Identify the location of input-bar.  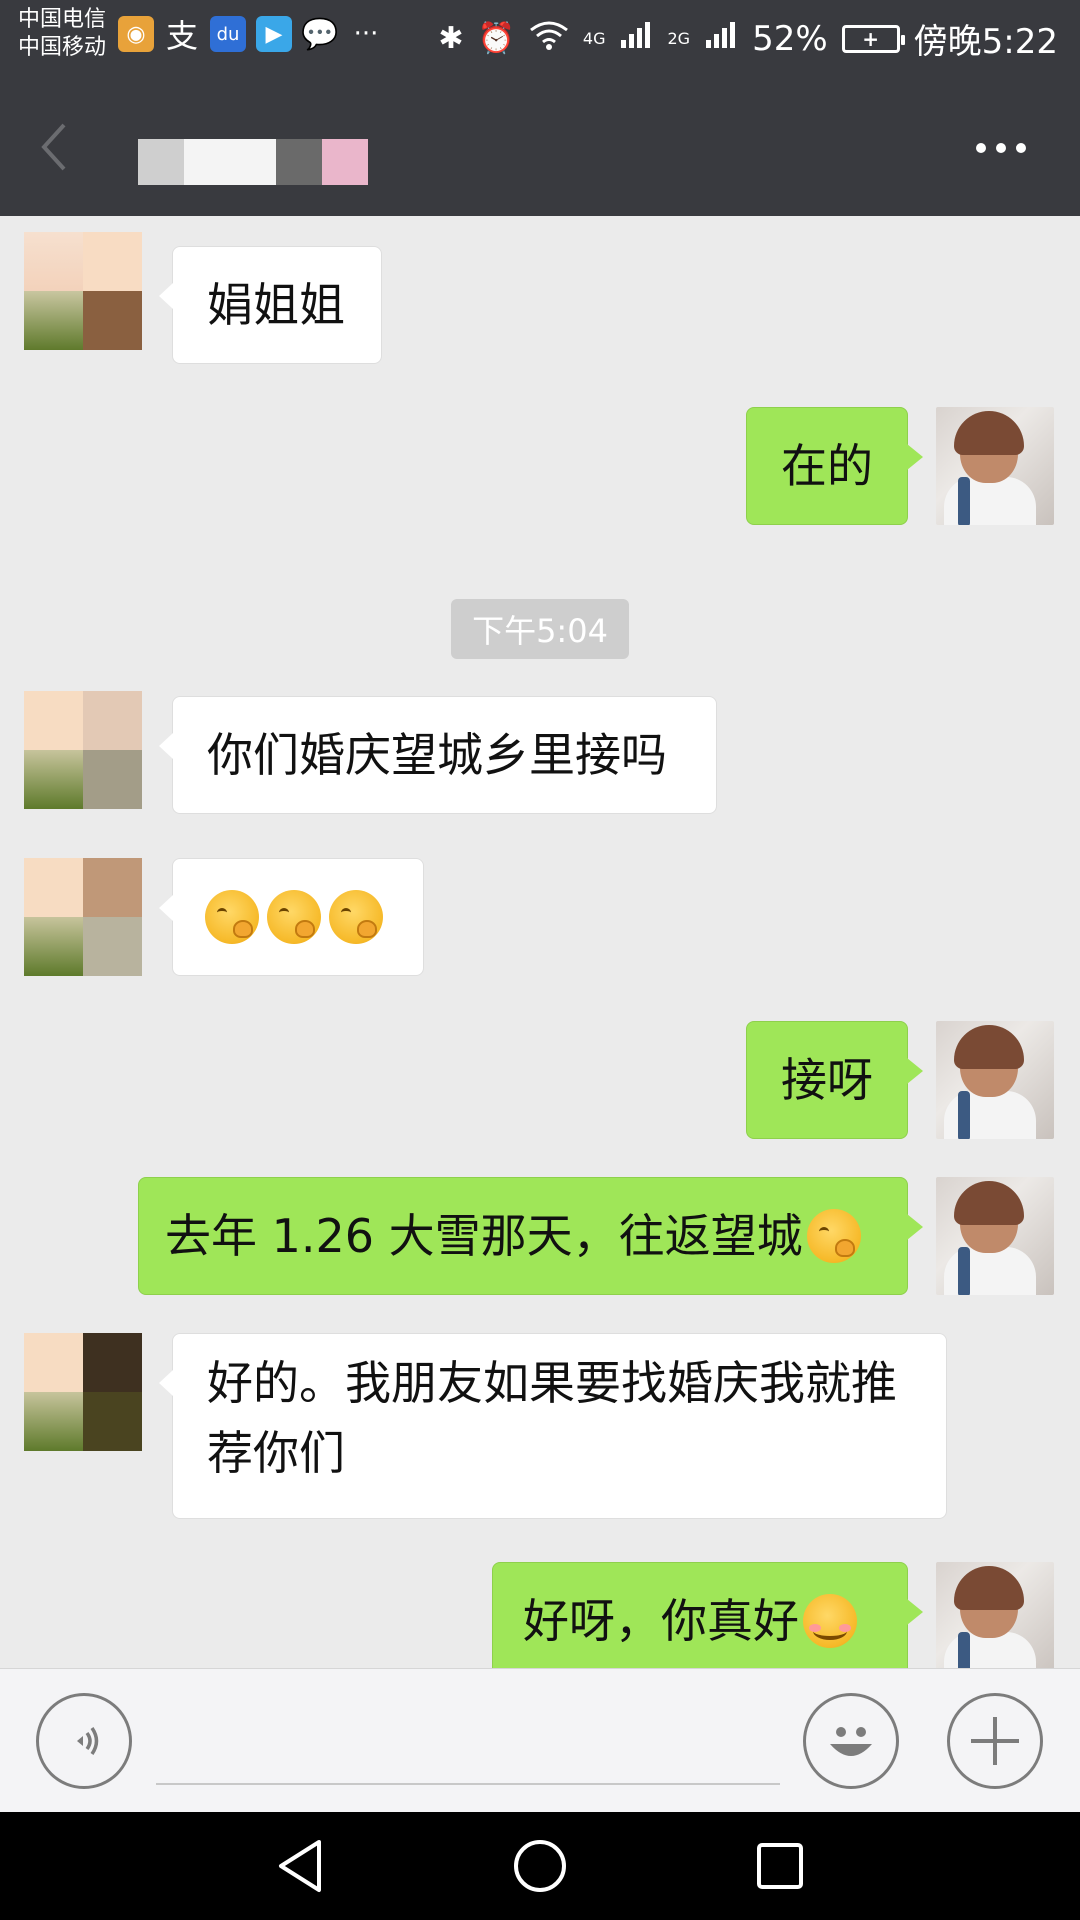
(540, 1740).